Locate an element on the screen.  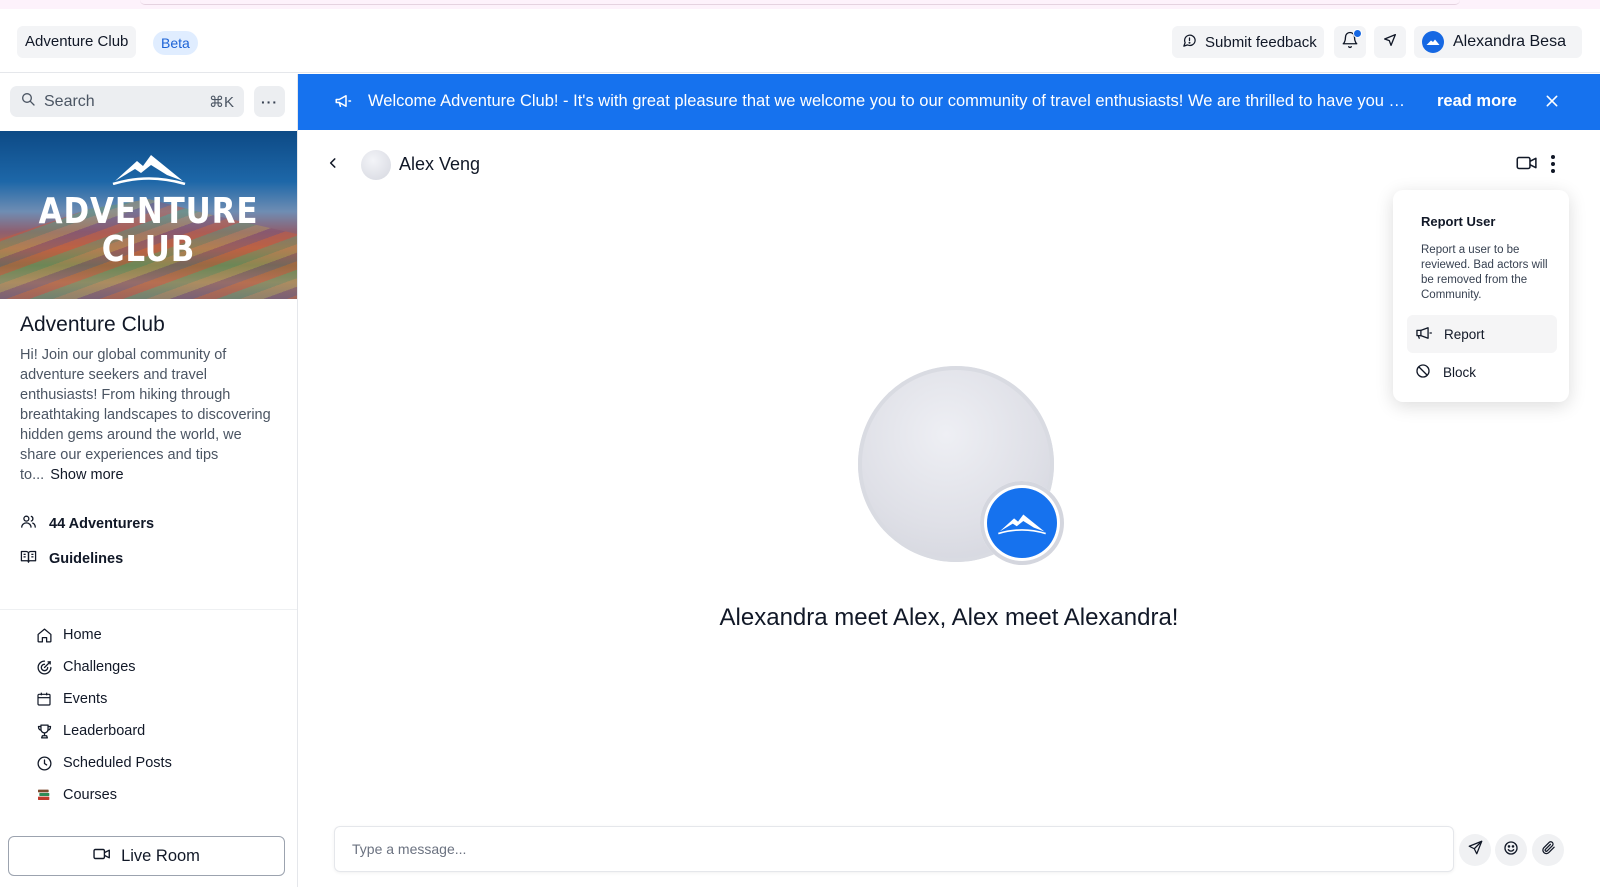
message-input is located at coordinates (892, 849).